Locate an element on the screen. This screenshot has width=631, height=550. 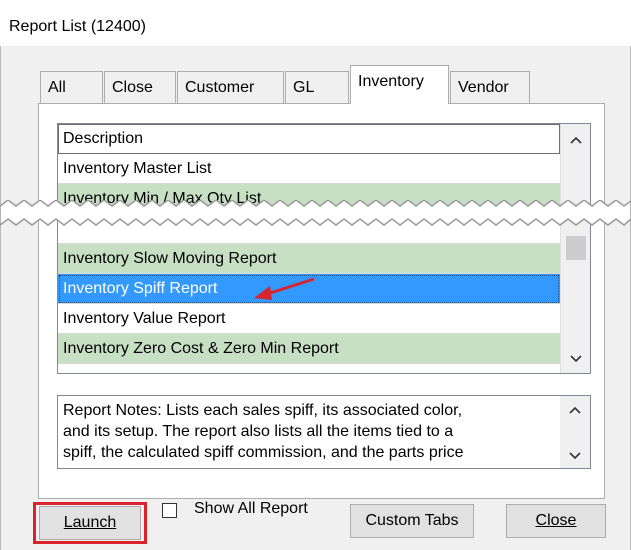
column-header-description: Description is located at coordinates (309, 139).